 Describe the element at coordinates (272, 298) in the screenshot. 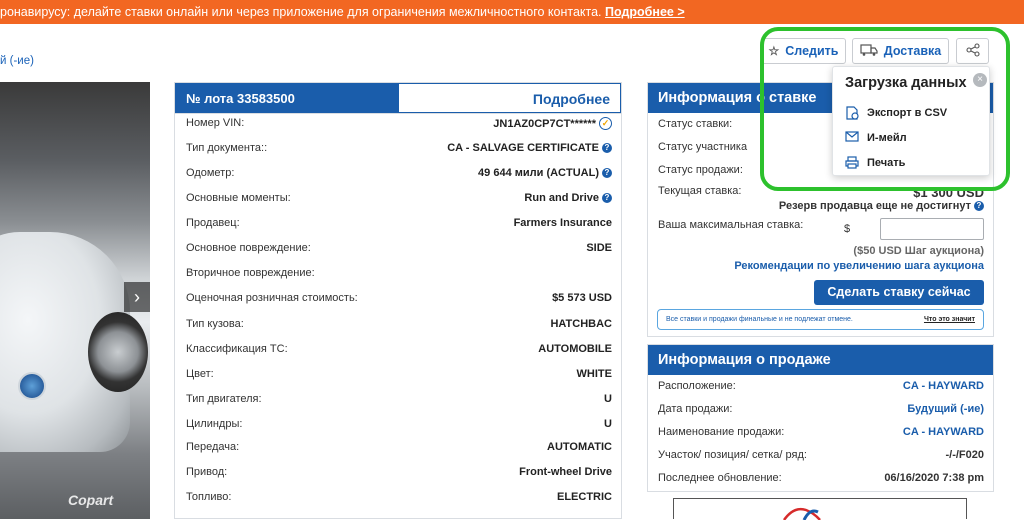

I see `lot-detail-label: Оценочная розничная стоимость:` at that location.